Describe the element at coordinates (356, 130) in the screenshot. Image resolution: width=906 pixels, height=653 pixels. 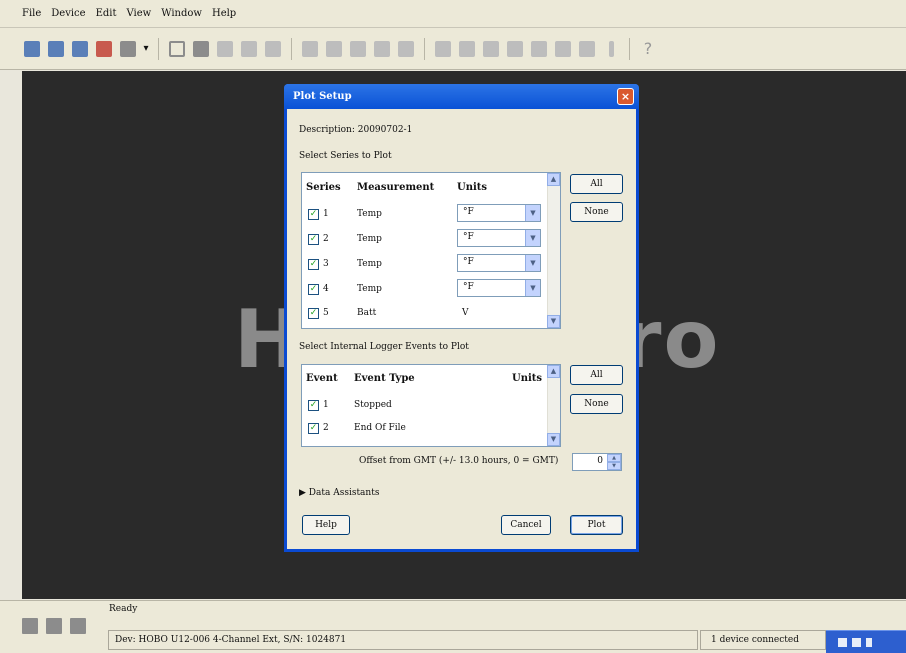
I see `description-label: Description: 20090702-1` at that location.